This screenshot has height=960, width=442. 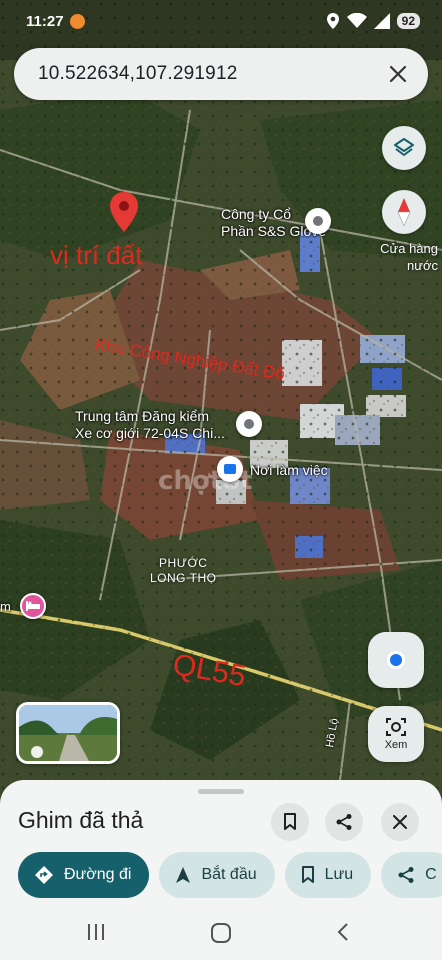 I want to click on my-location-icon, so click(x=396, y=660).